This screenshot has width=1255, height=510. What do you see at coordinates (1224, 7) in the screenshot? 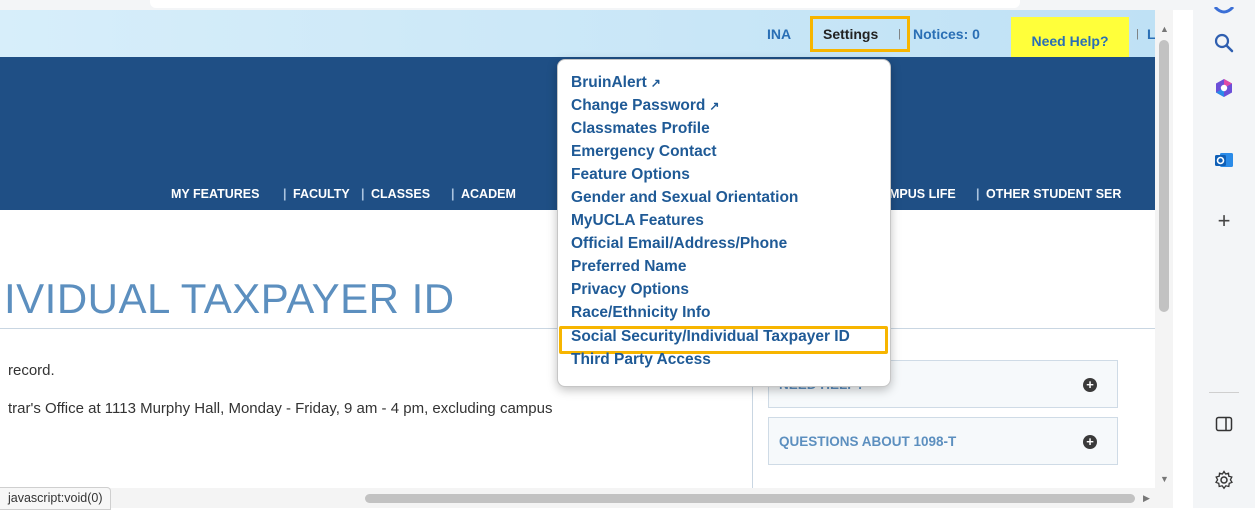
I see `profile-icon` at bounding box center [1224, 7].